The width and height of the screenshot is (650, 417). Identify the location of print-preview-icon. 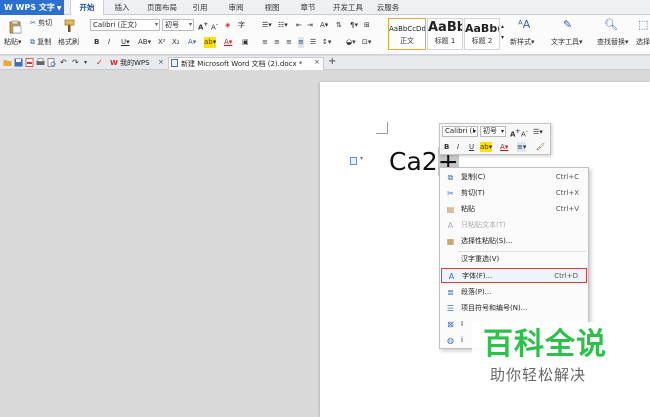
(51, 62).